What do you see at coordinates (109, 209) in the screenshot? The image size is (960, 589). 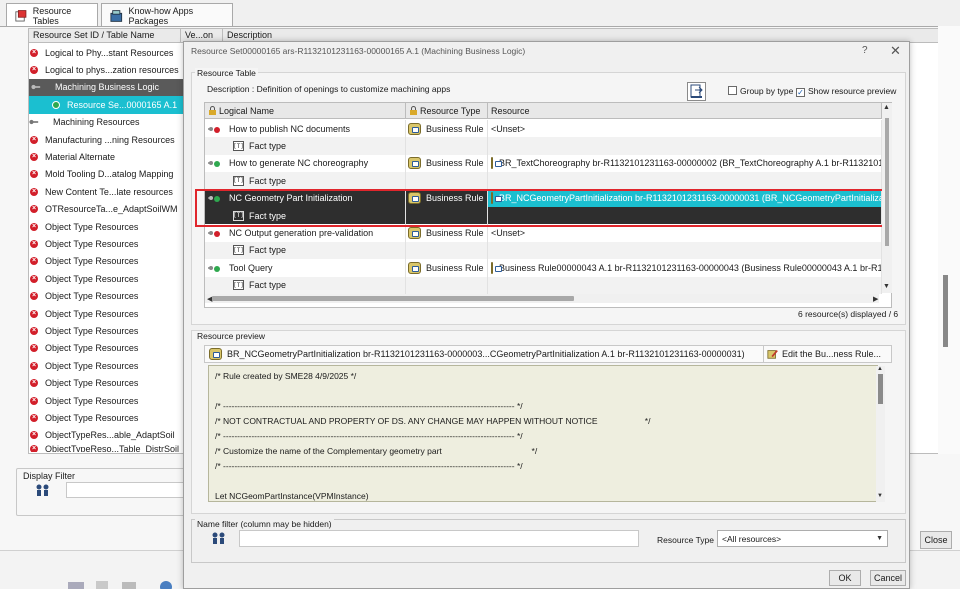 I see `list-item: × OTResourceTa...e_AdaptSoilWM` at bounding box center [109, 209].